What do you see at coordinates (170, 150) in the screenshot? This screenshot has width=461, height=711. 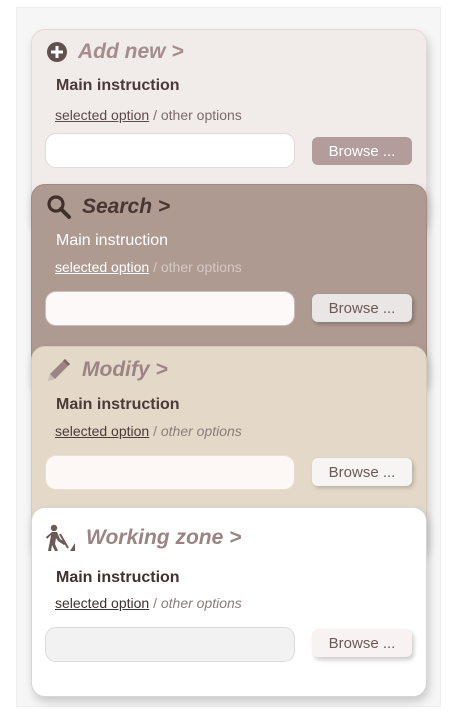 I see `add-new-input` at bounding box center [170, 150].